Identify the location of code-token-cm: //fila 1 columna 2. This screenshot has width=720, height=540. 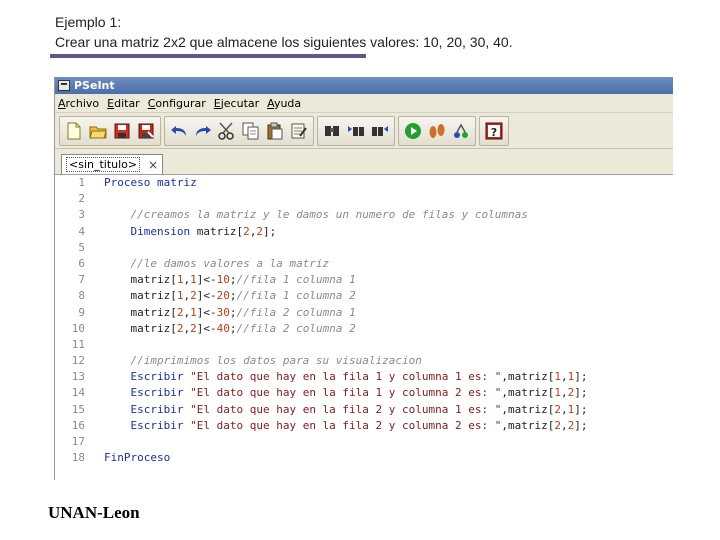
(296, 296).